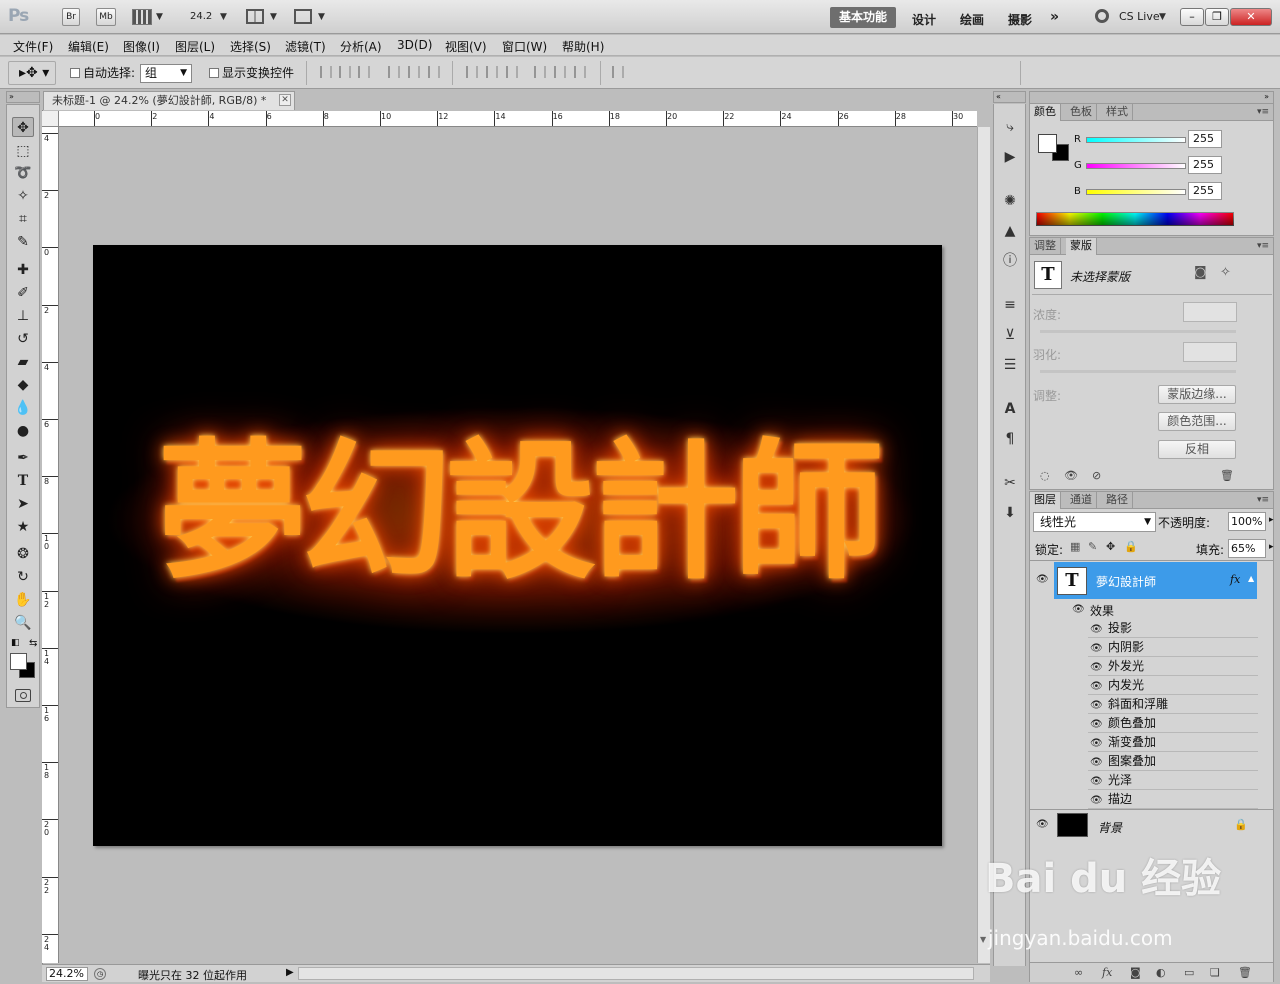 This screenshot has height=984, width=1280. I want to click on arrange-documents-icon, so click(255, 16).